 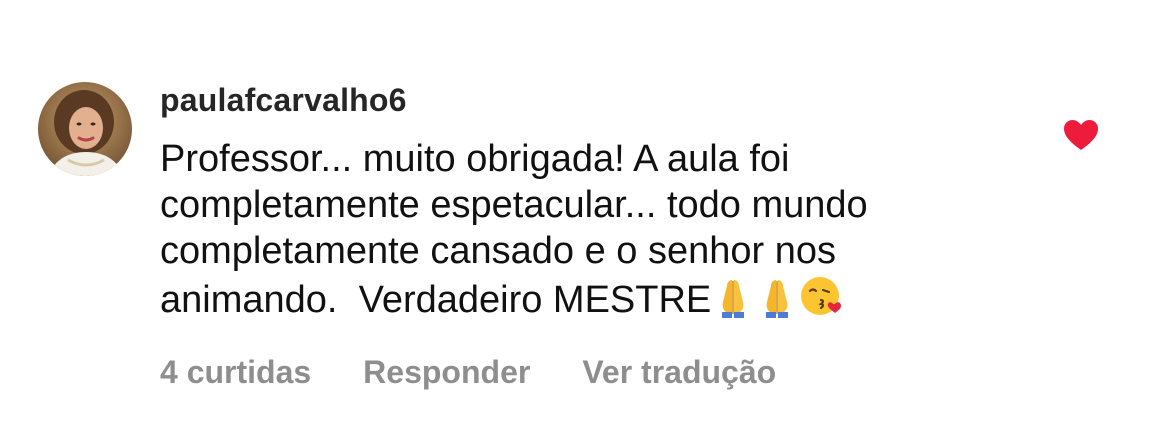 What do you see at coordinates (283, 100) in the screenshot?
I see `username: paulafcarvalho6` at bounding box center [283, 100].